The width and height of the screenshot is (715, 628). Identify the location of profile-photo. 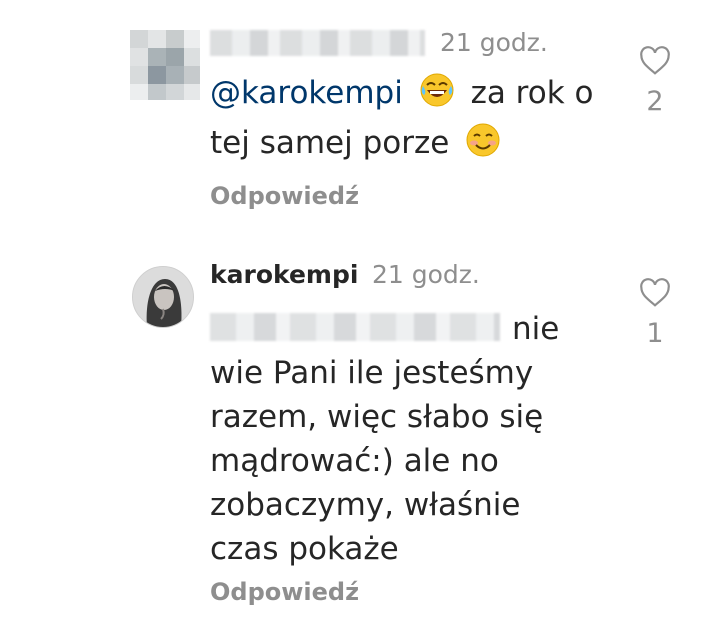
(163, 297).